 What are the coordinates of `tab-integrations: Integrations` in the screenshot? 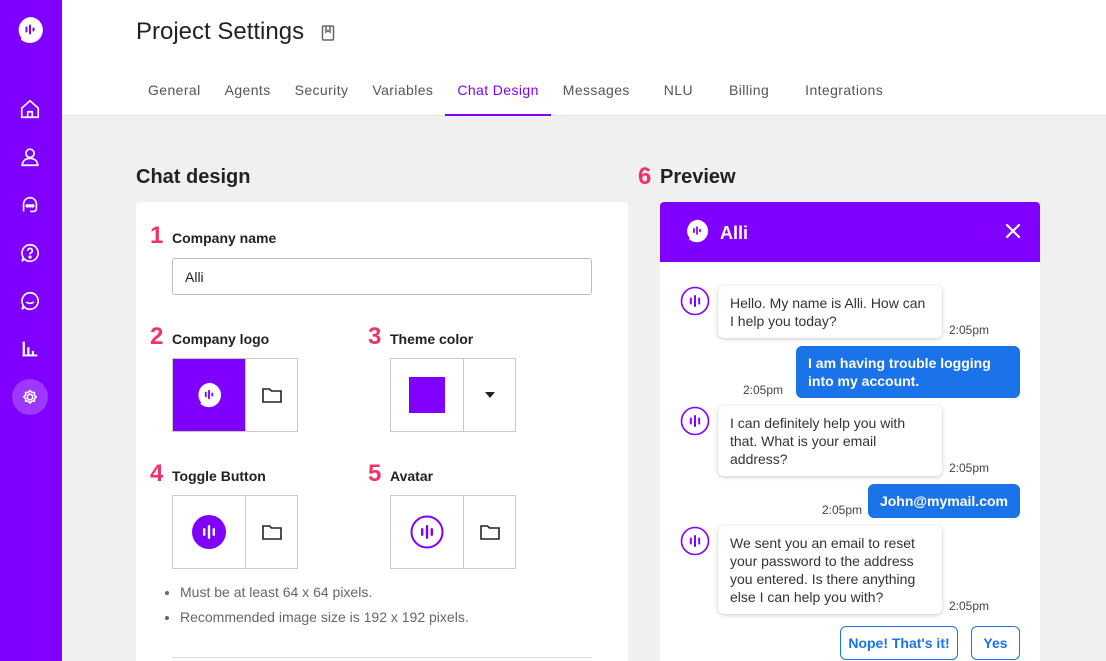 It's located at (838, 96).